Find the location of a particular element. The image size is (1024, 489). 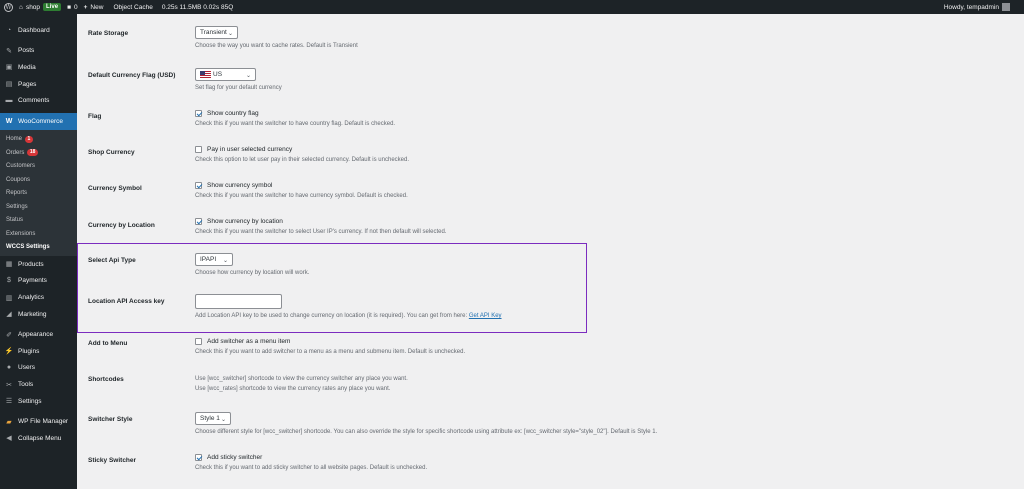

brush-icon: ✐ is located at coordinates (9, 335).